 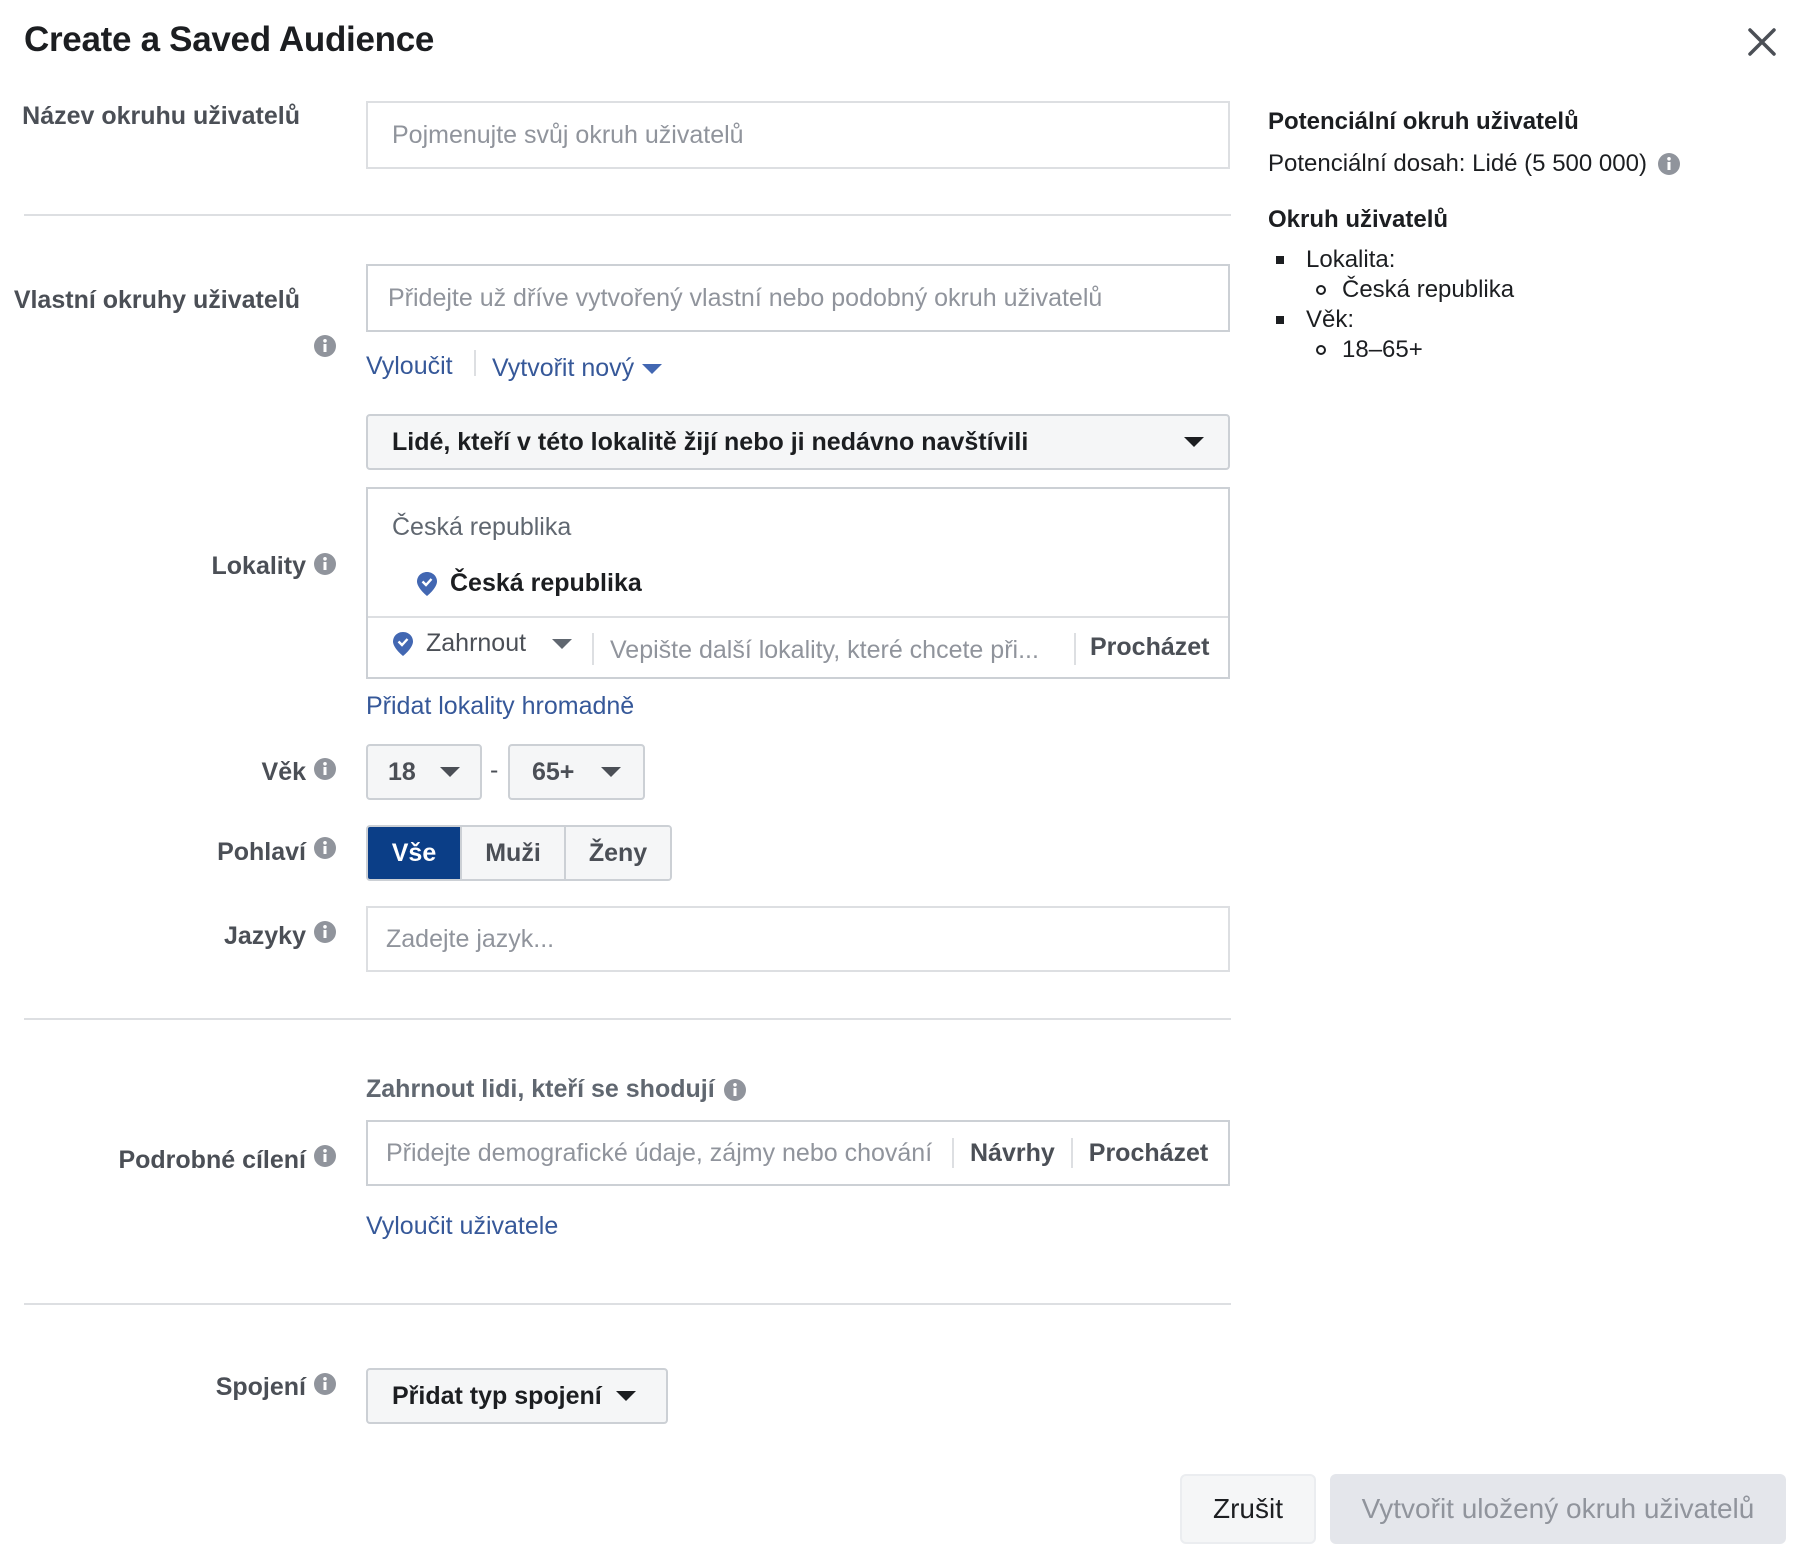 What do you see at coordinates (563, 368) in the screenshot?
I see `create-new-label: Vytvořit nový` at bounding box center [563, 368].